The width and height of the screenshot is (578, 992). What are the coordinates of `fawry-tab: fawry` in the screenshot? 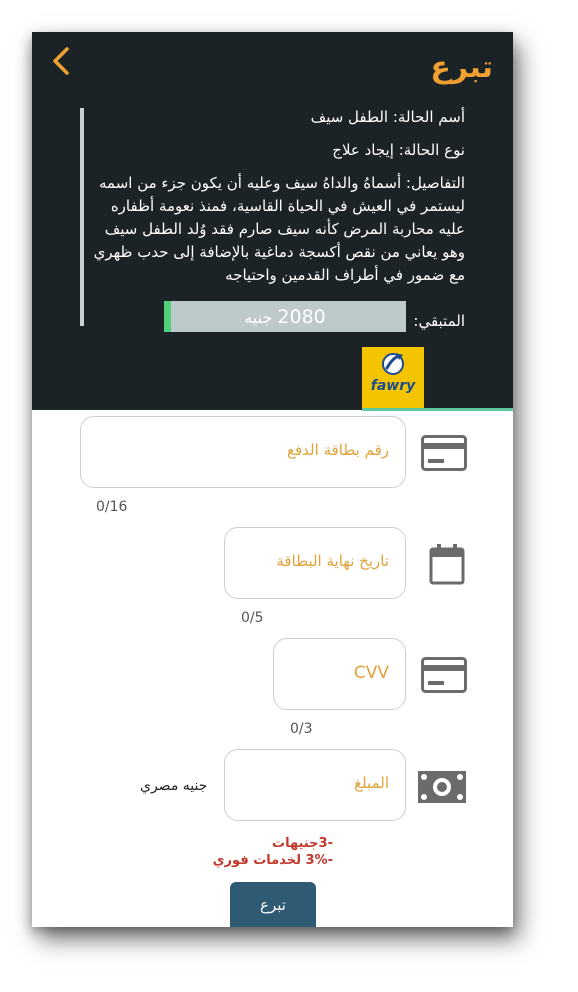 It's located at (393, 377).